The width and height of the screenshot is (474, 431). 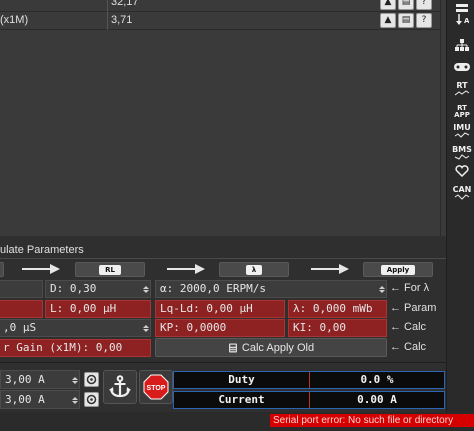 What do you see at coordinates (206, 308) in the screenshot?
I see `lqld-value: Lq-Ld: 0,00 µH` at bounding box center [206, 308].